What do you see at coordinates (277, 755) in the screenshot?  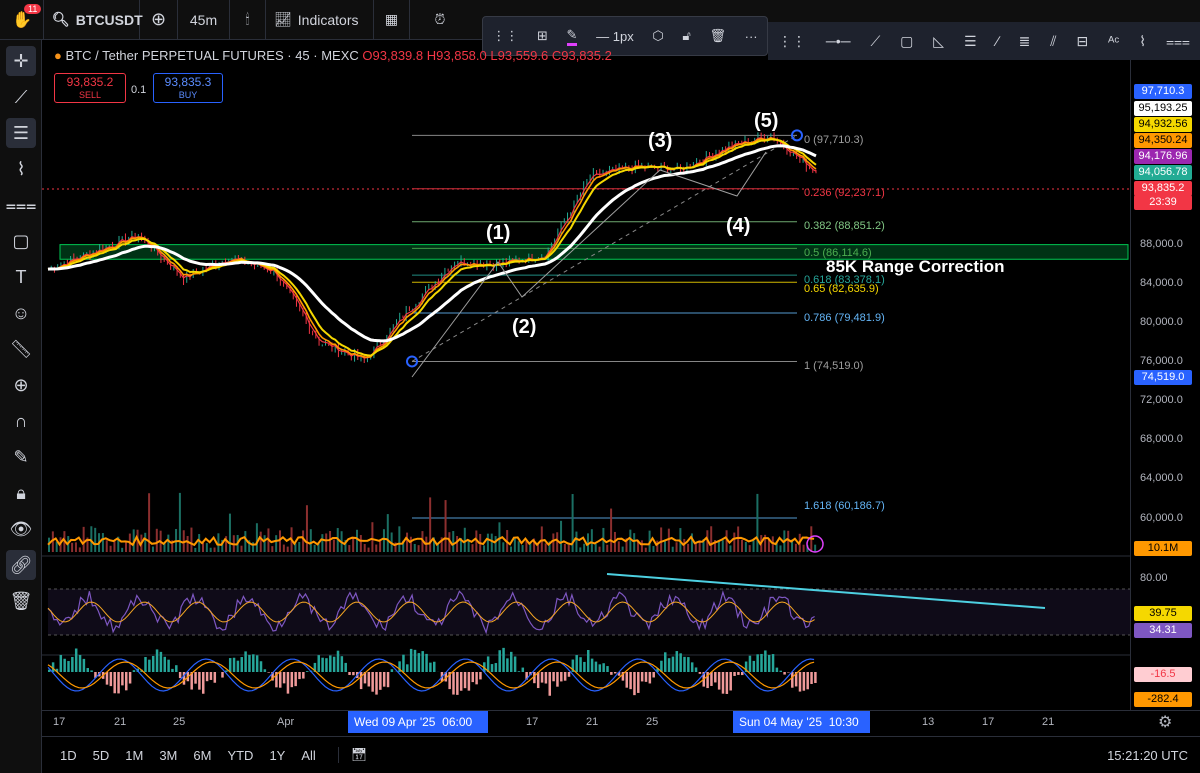 I see `range-1y: 1Y` at bounding box center [277, 755].